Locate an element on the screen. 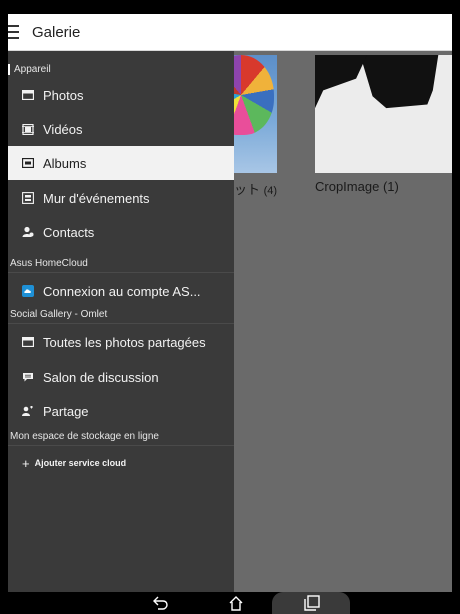 The width and height of the screenshot is (460, 614). drawer-item-videos: Vidéos is located at coordinates (121, 129).